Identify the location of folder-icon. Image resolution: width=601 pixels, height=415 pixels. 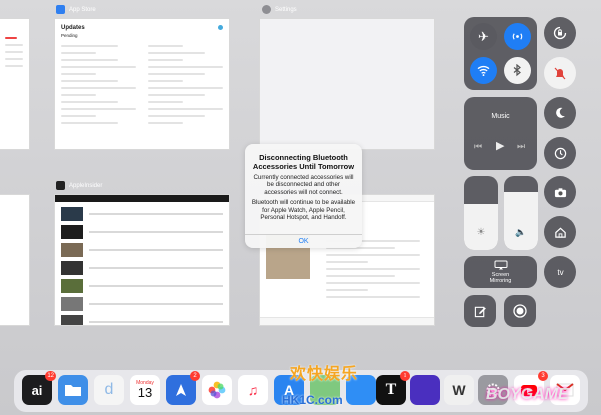
(73, 390).